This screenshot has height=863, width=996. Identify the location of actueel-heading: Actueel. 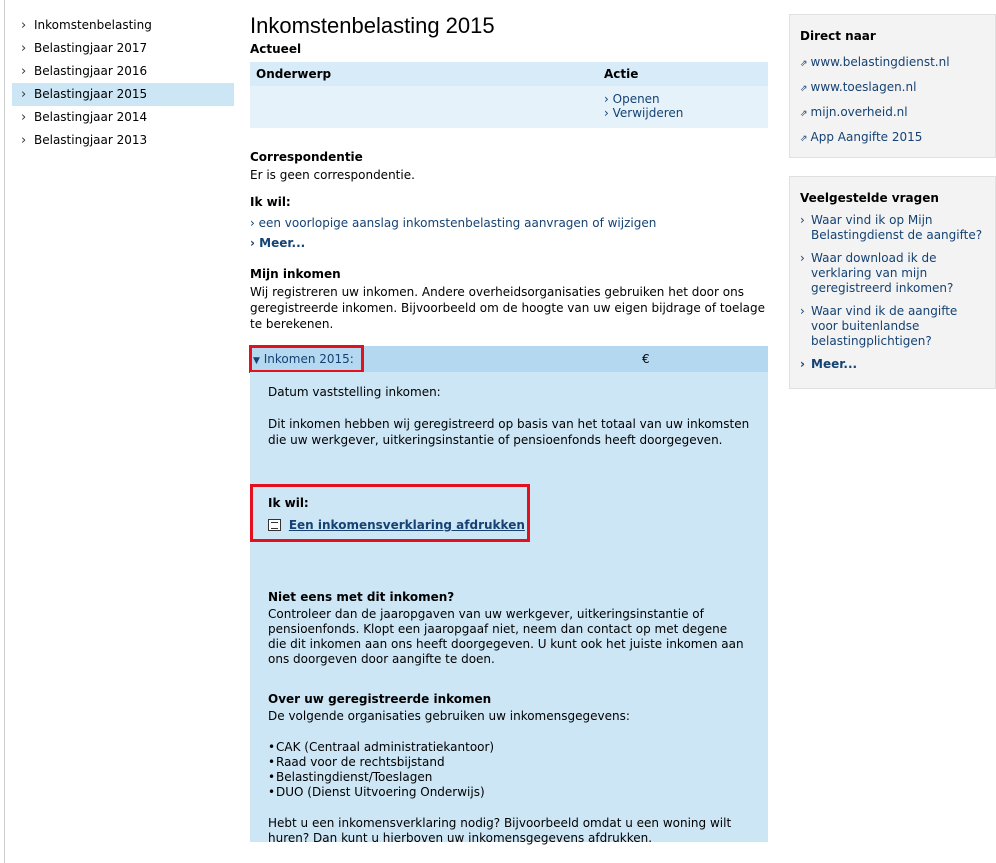
(276, 49).